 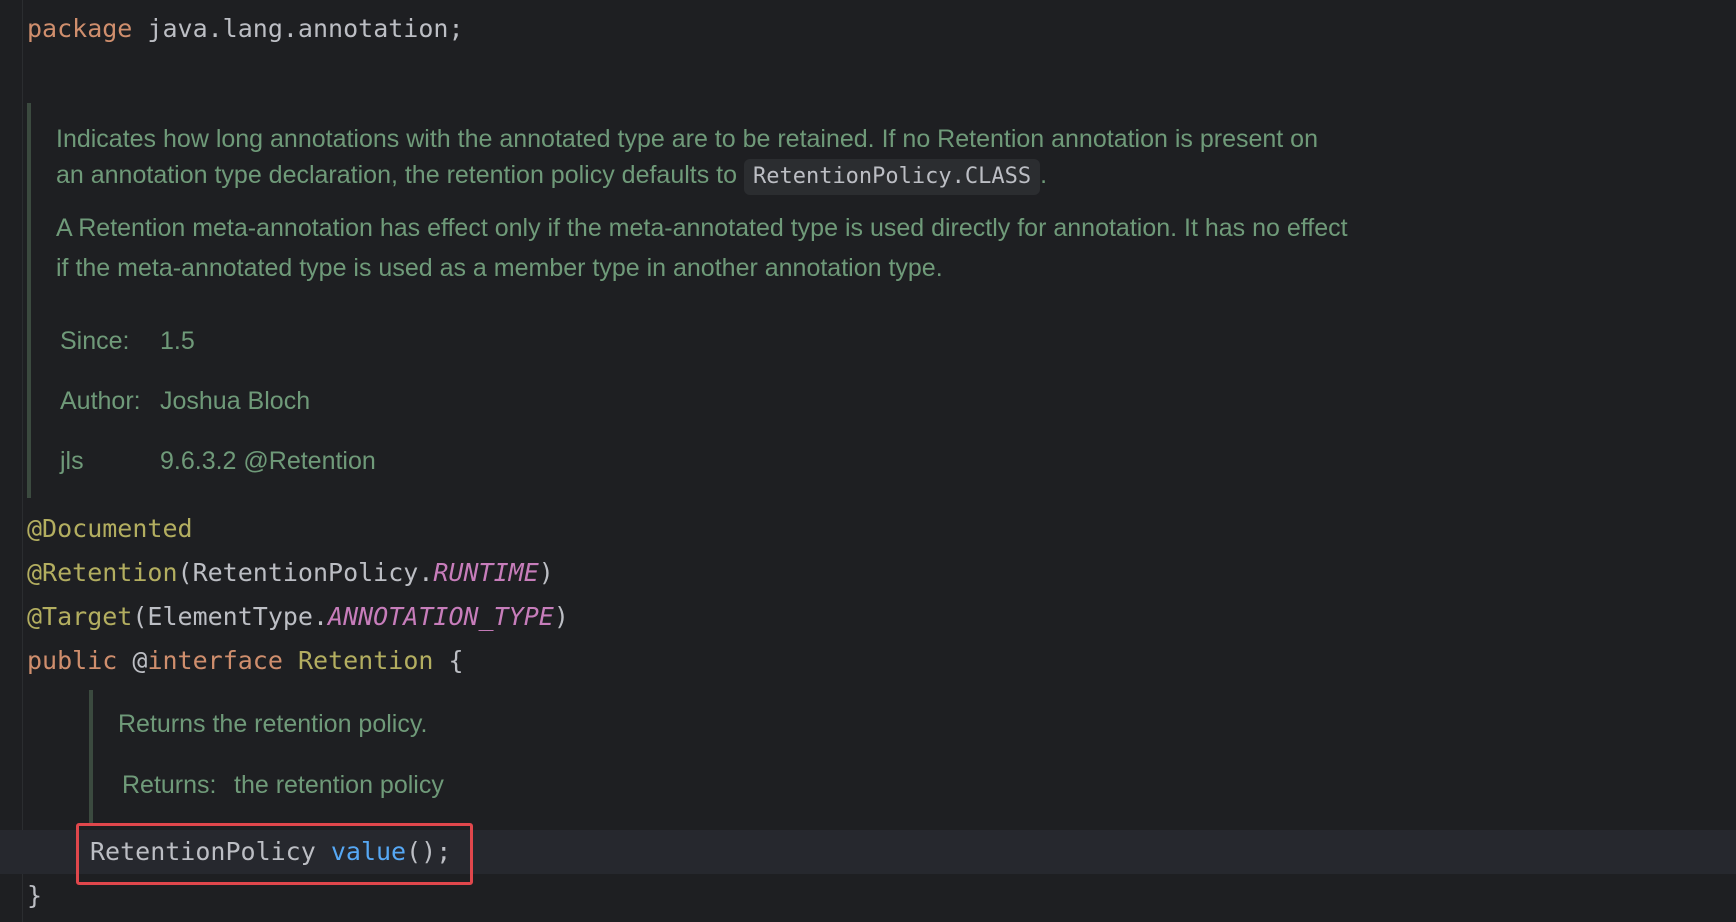 I want to click on tag-value-since: 1.5, so click(x=177, y=341).